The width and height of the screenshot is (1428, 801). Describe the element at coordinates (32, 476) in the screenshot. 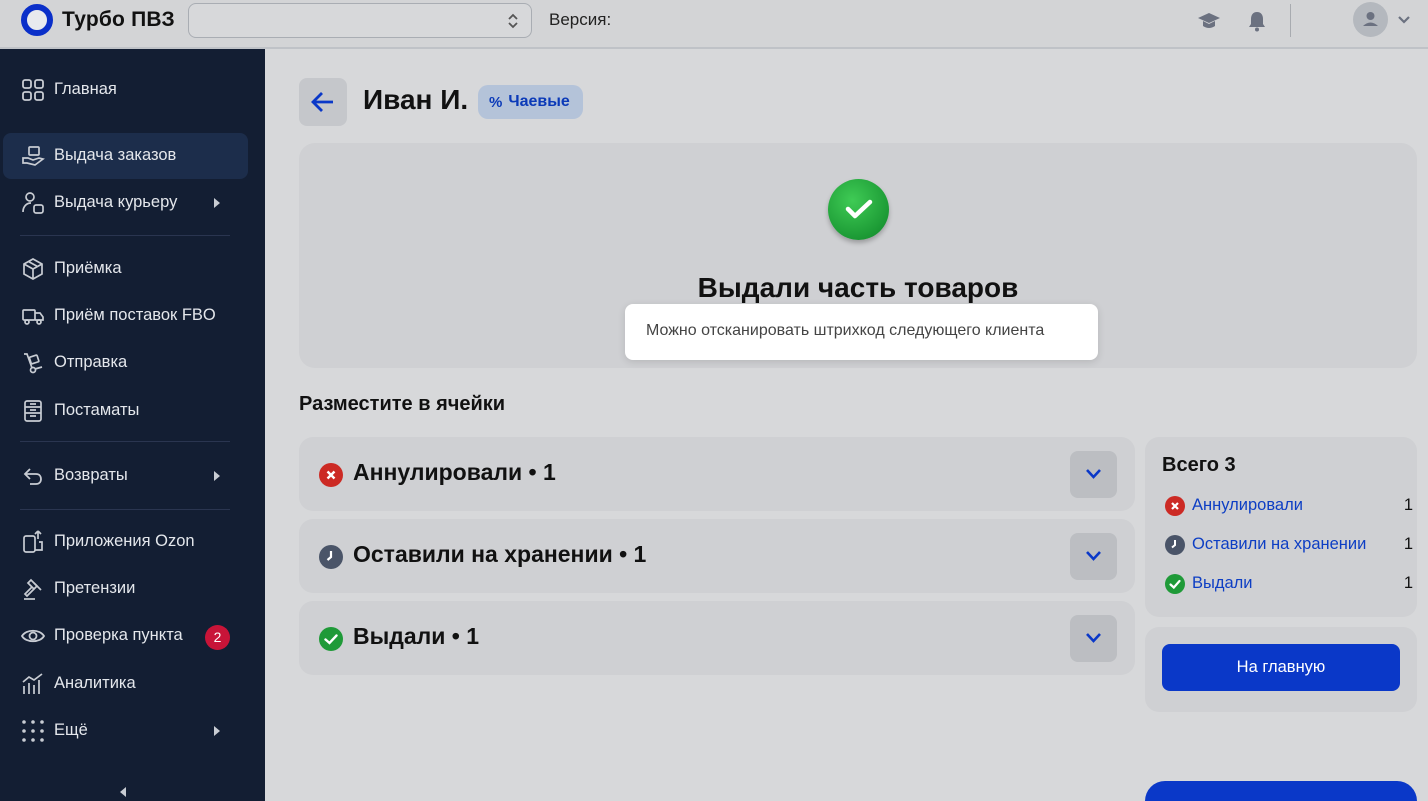

I see `return-arrow-icon` at that location.